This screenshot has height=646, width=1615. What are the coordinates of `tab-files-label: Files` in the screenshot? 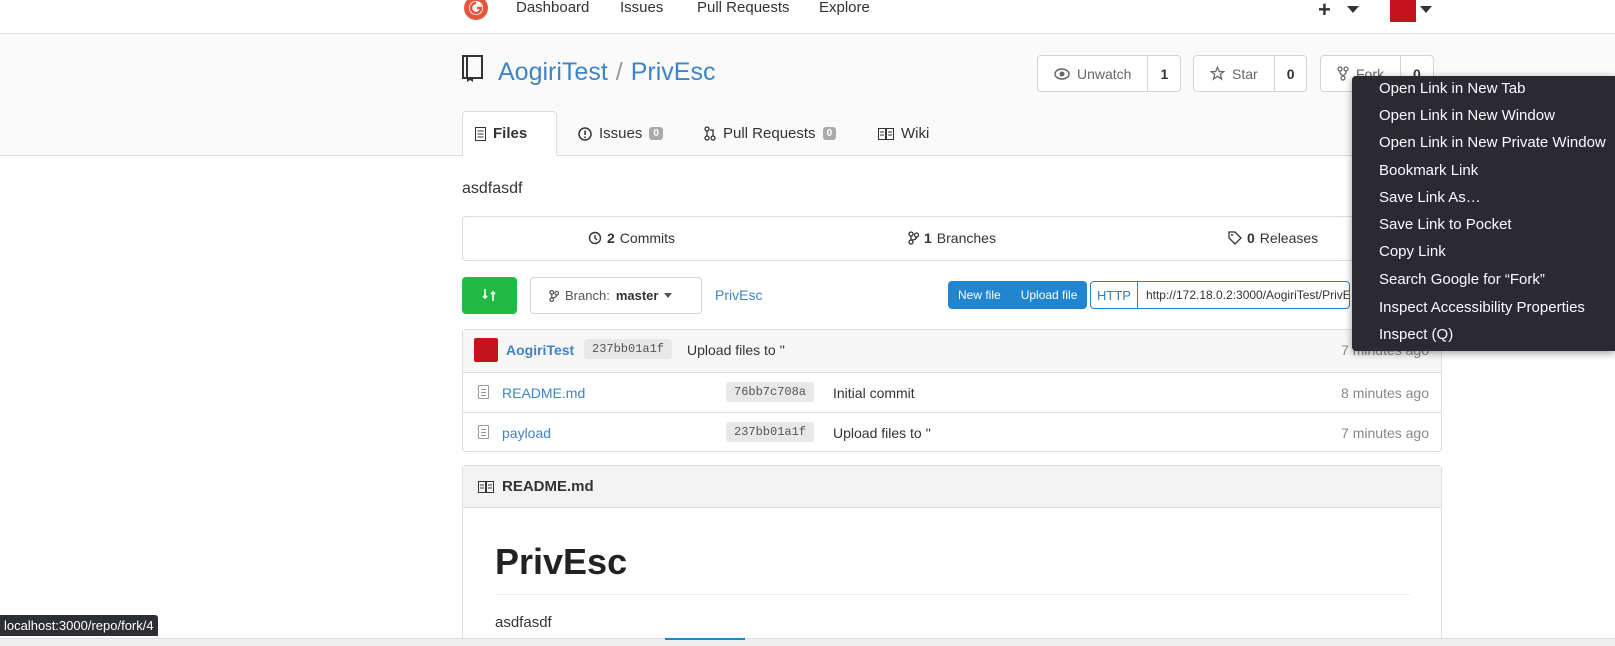 It's located at (510, 133).